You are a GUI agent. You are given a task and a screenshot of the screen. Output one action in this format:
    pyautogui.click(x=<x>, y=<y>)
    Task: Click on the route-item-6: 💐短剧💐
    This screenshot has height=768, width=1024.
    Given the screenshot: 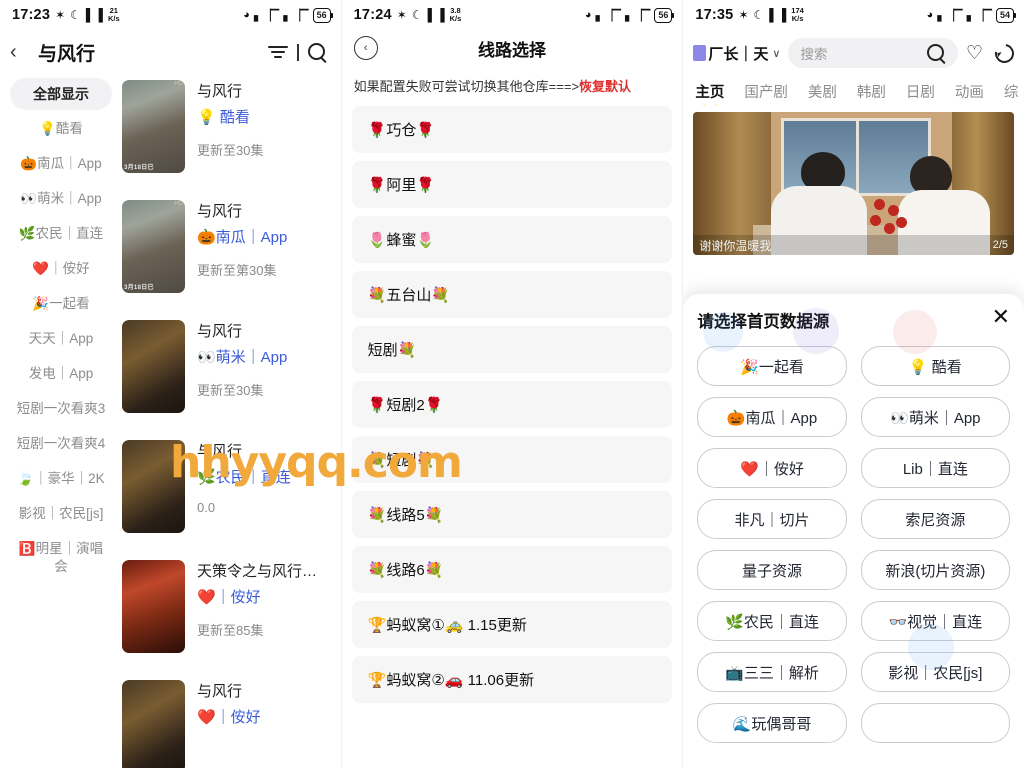 What is the action you would take?
    pyautogui.click(x=512, y=459)
    